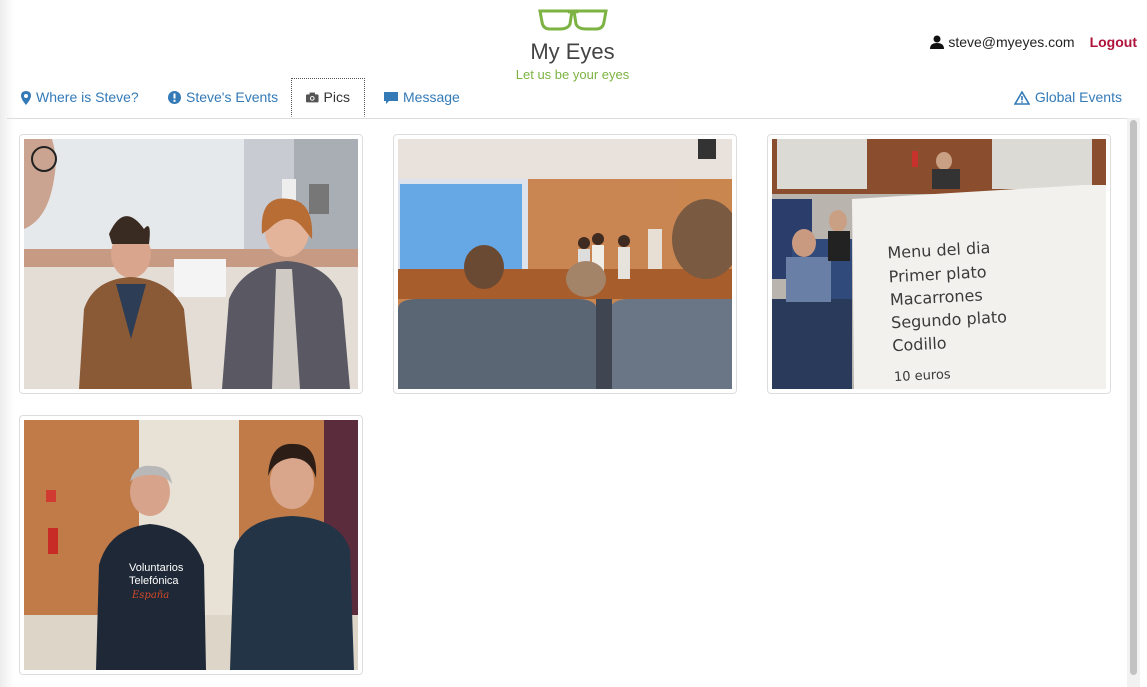 The width and height of the screenshot is (1147, 687). I want to click on camera-icon, so click(312, 97).